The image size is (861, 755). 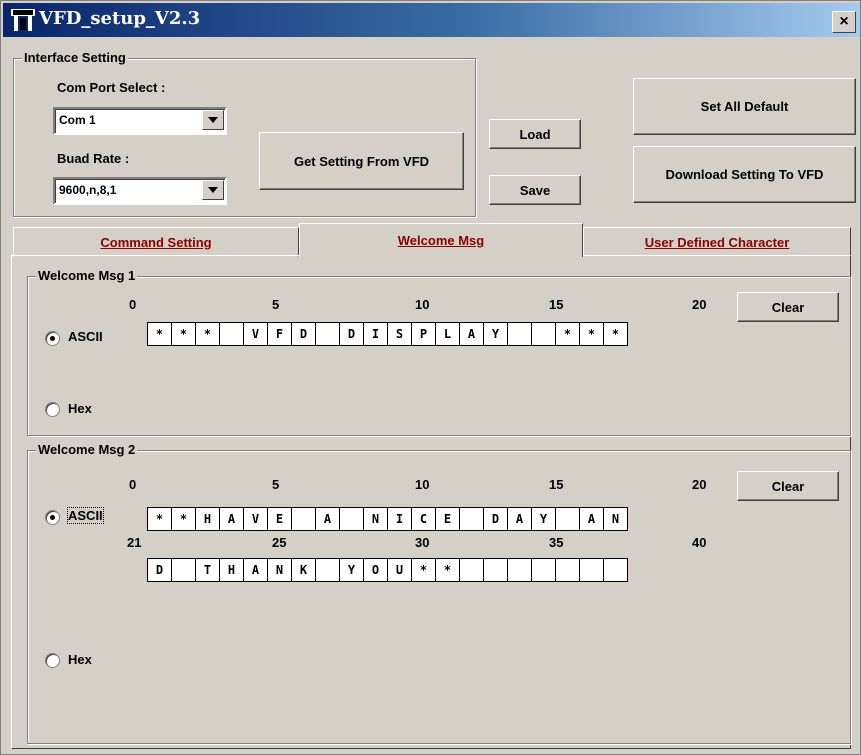 What do you see at coordinates (156, 242) in the screenshot?
I see `tab-command-setting: Command Setting` at bounding box center [156, 242].